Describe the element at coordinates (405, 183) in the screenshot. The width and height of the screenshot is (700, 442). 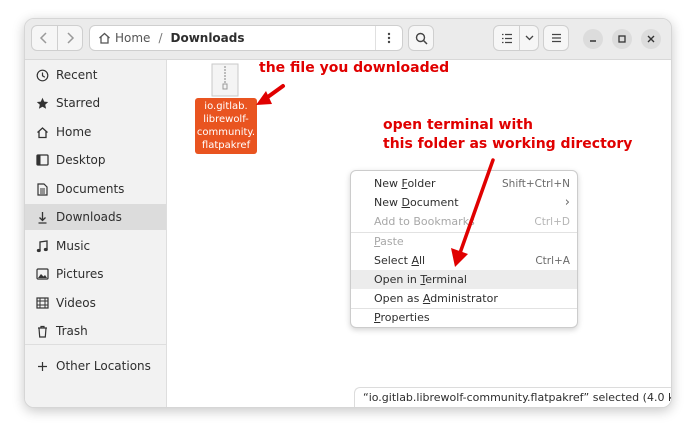
I see `menu-item-label: New Folder` at that location.